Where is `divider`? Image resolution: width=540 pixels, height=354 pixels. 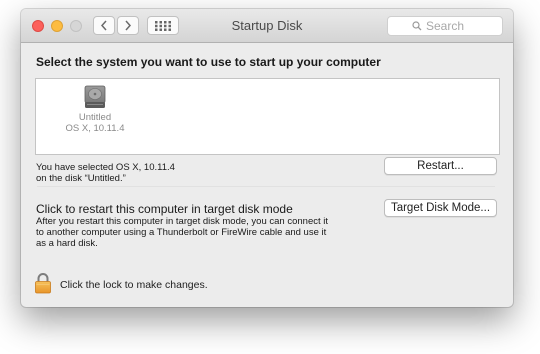
divider is located at coordinates (266, 186).